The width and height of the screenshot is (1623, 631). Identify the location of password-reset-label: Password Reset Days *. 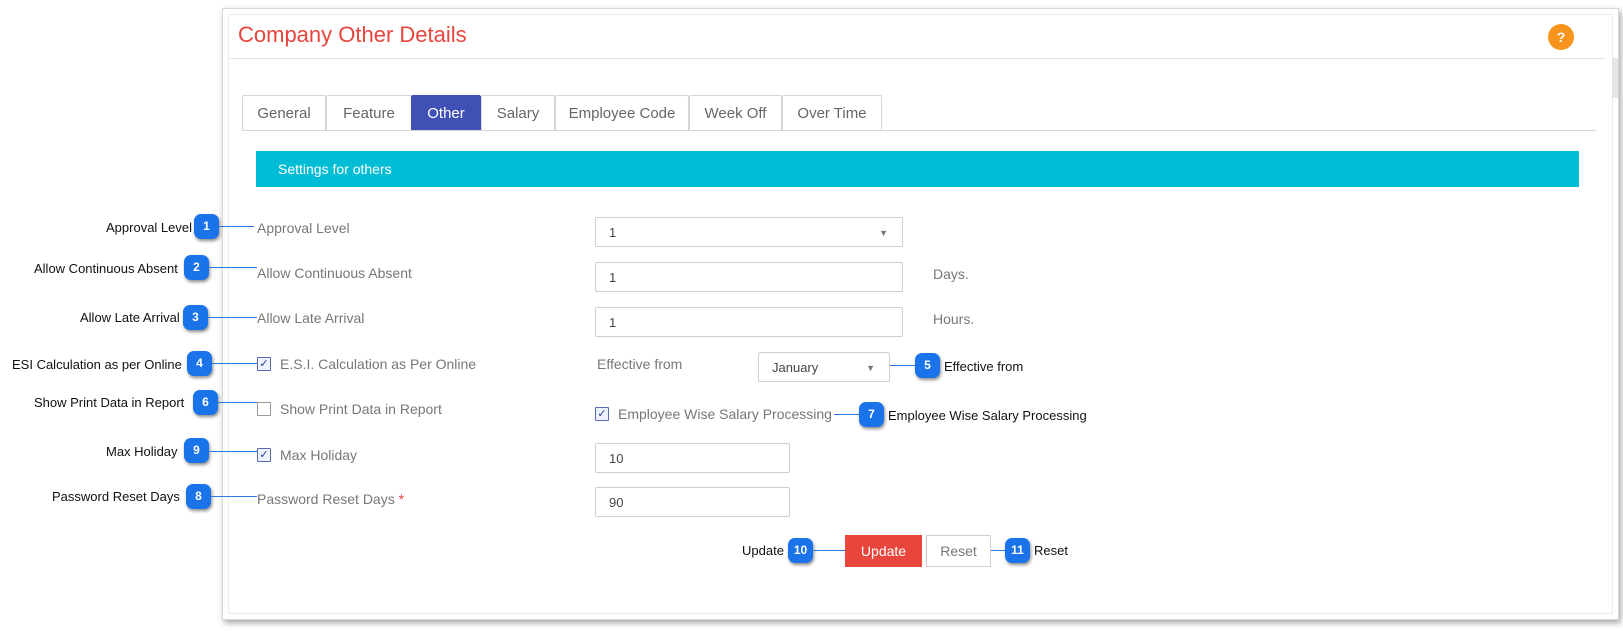
(330, 499).